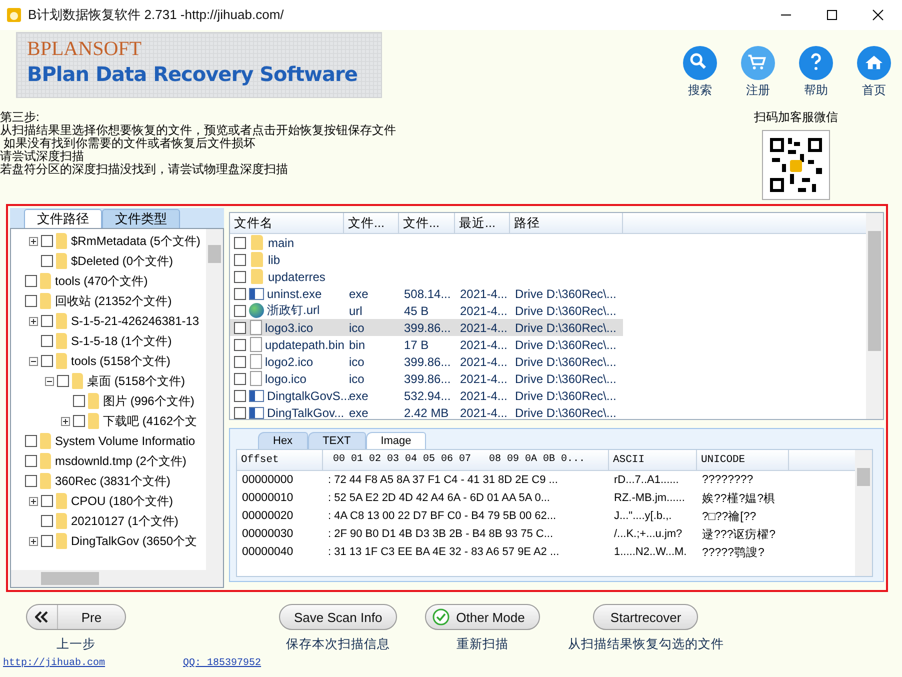 This screenshot has width=902, height=677. Describe the element at coordinates (426, 276) in the screenshot. I see `file-row: updaterres` at that location.